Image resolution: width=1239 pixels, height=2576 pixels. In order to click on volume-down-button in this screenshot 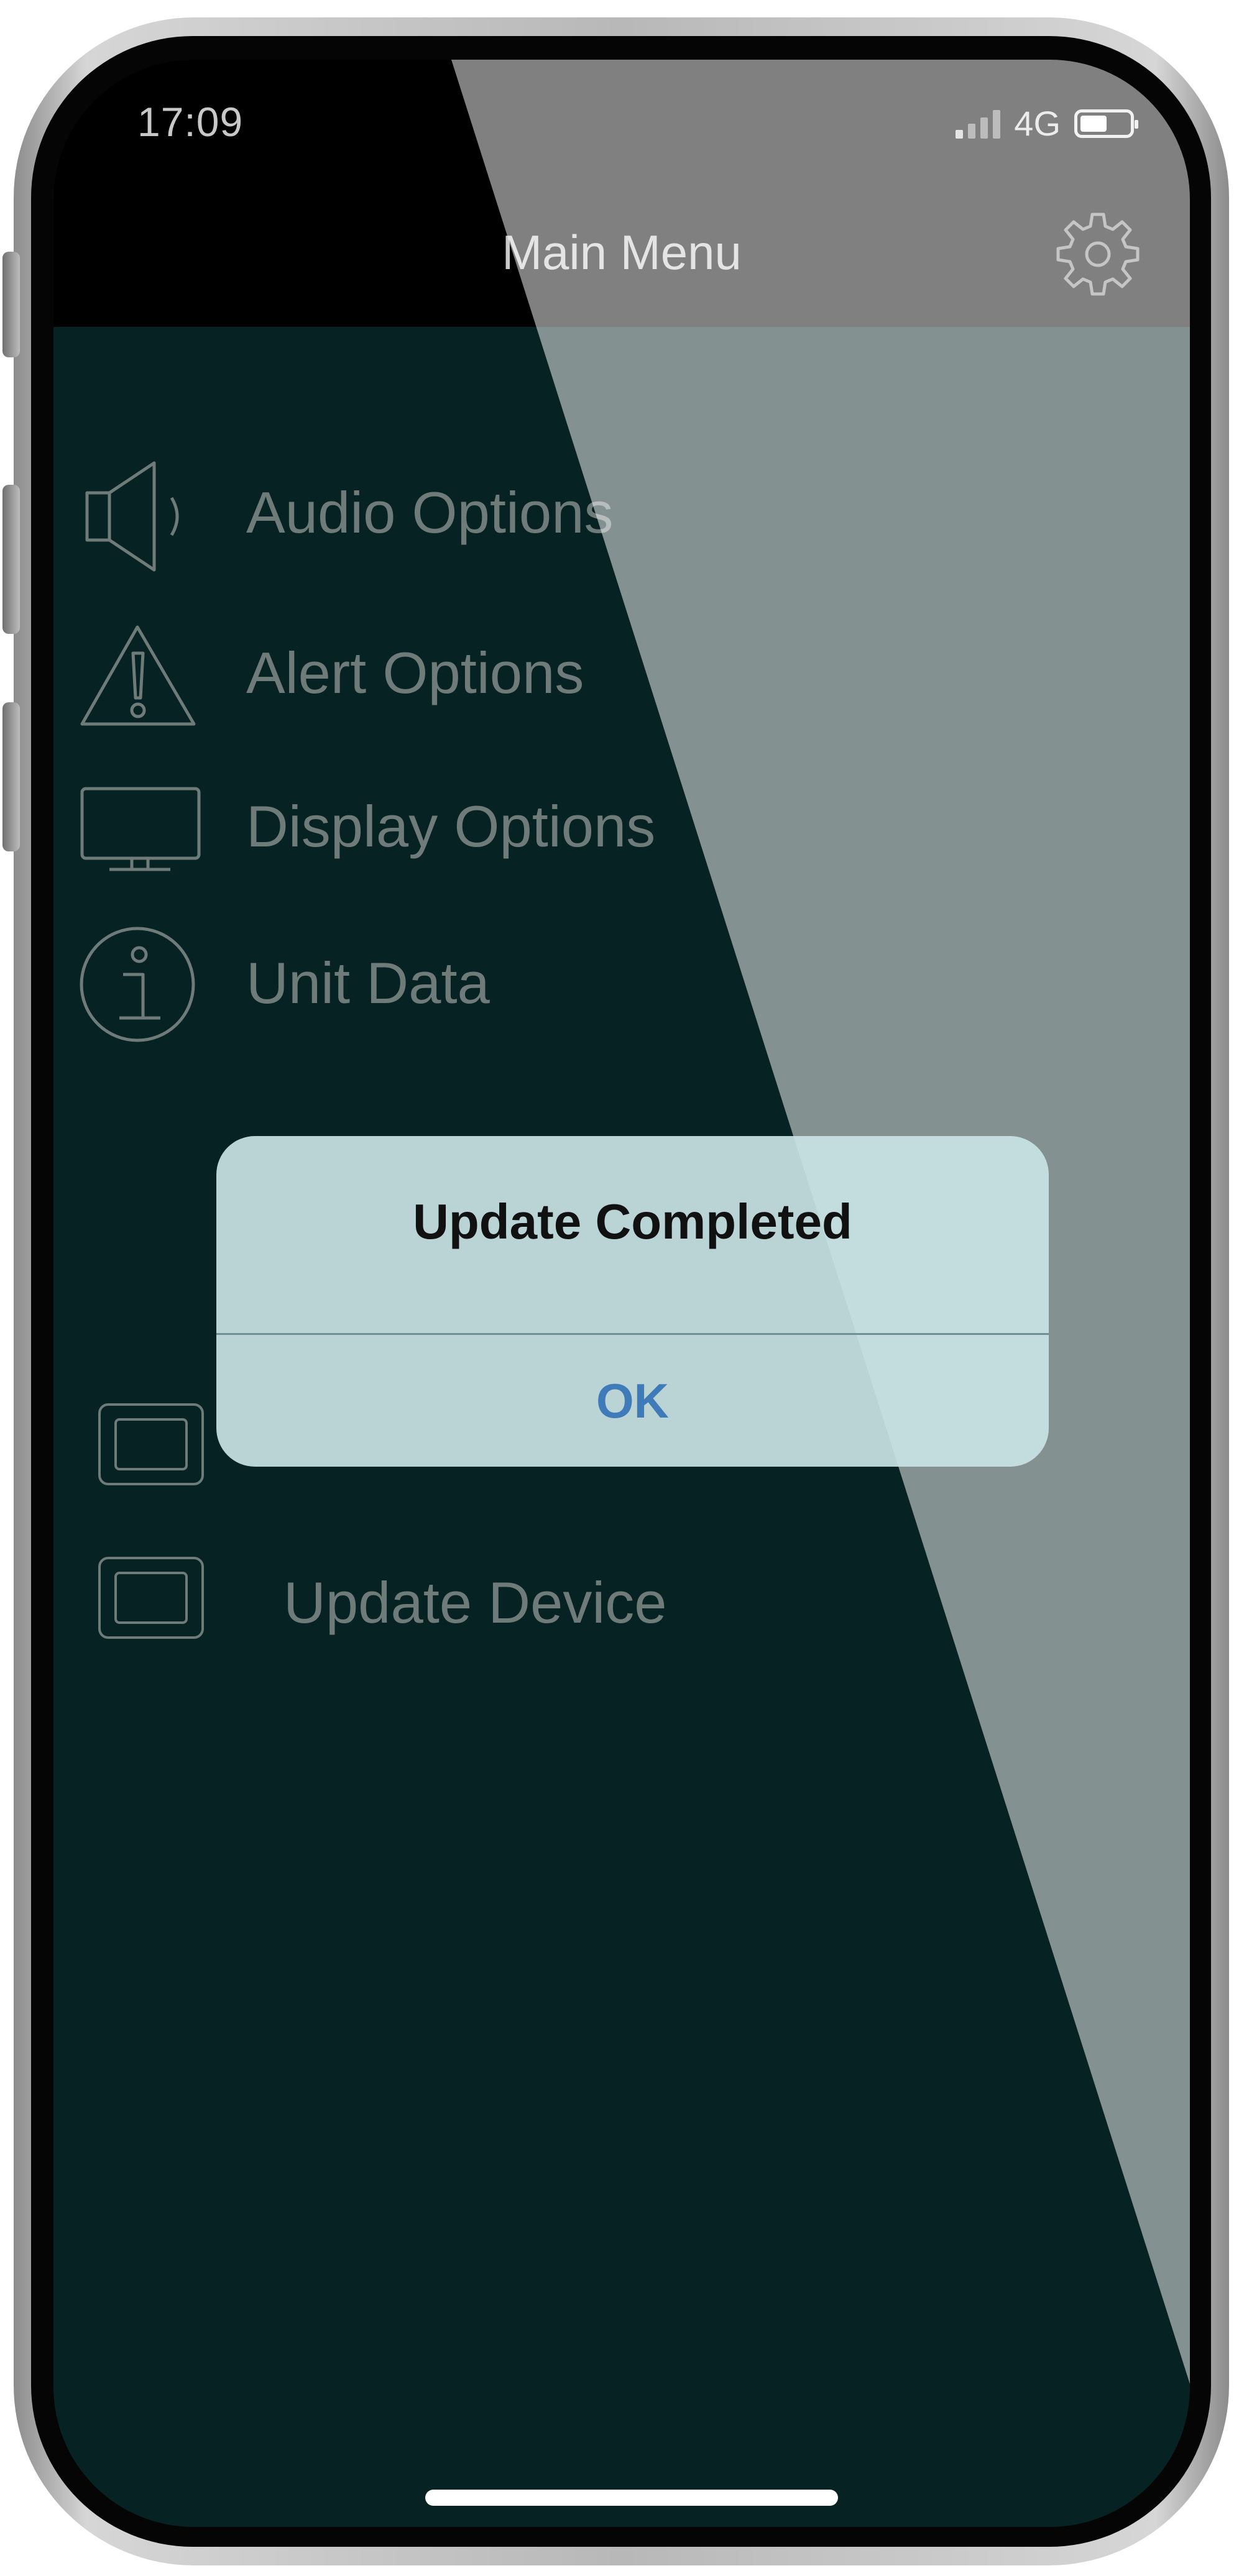, I will do `click(11, 776)`.